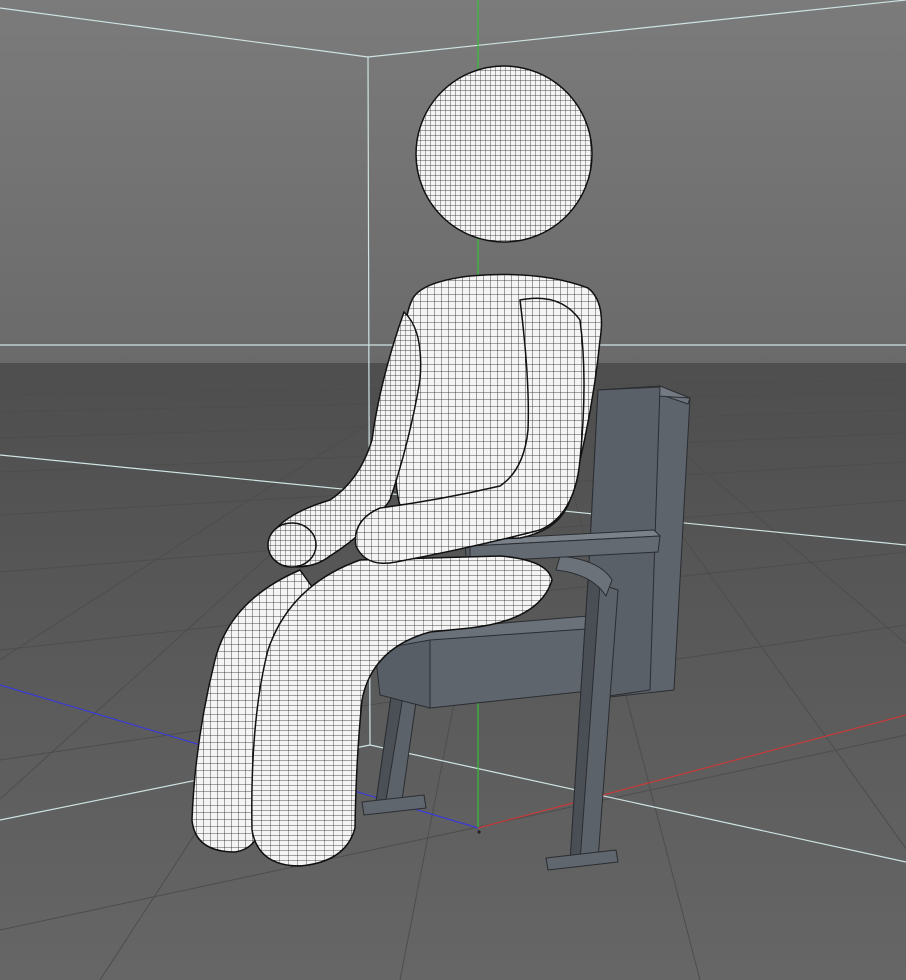  I want to click on figure-head, so click(504, 154).